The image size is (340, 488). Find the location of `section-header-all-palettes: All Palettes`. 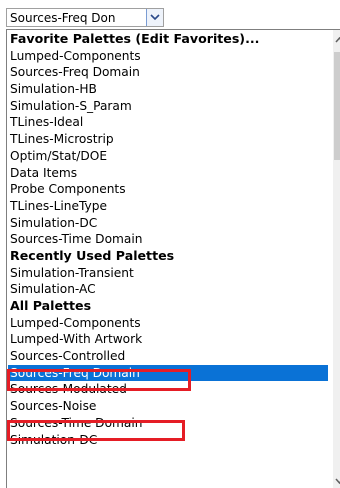

section-header-all-palettes: All Palettes is located at coordinates (51, 305).